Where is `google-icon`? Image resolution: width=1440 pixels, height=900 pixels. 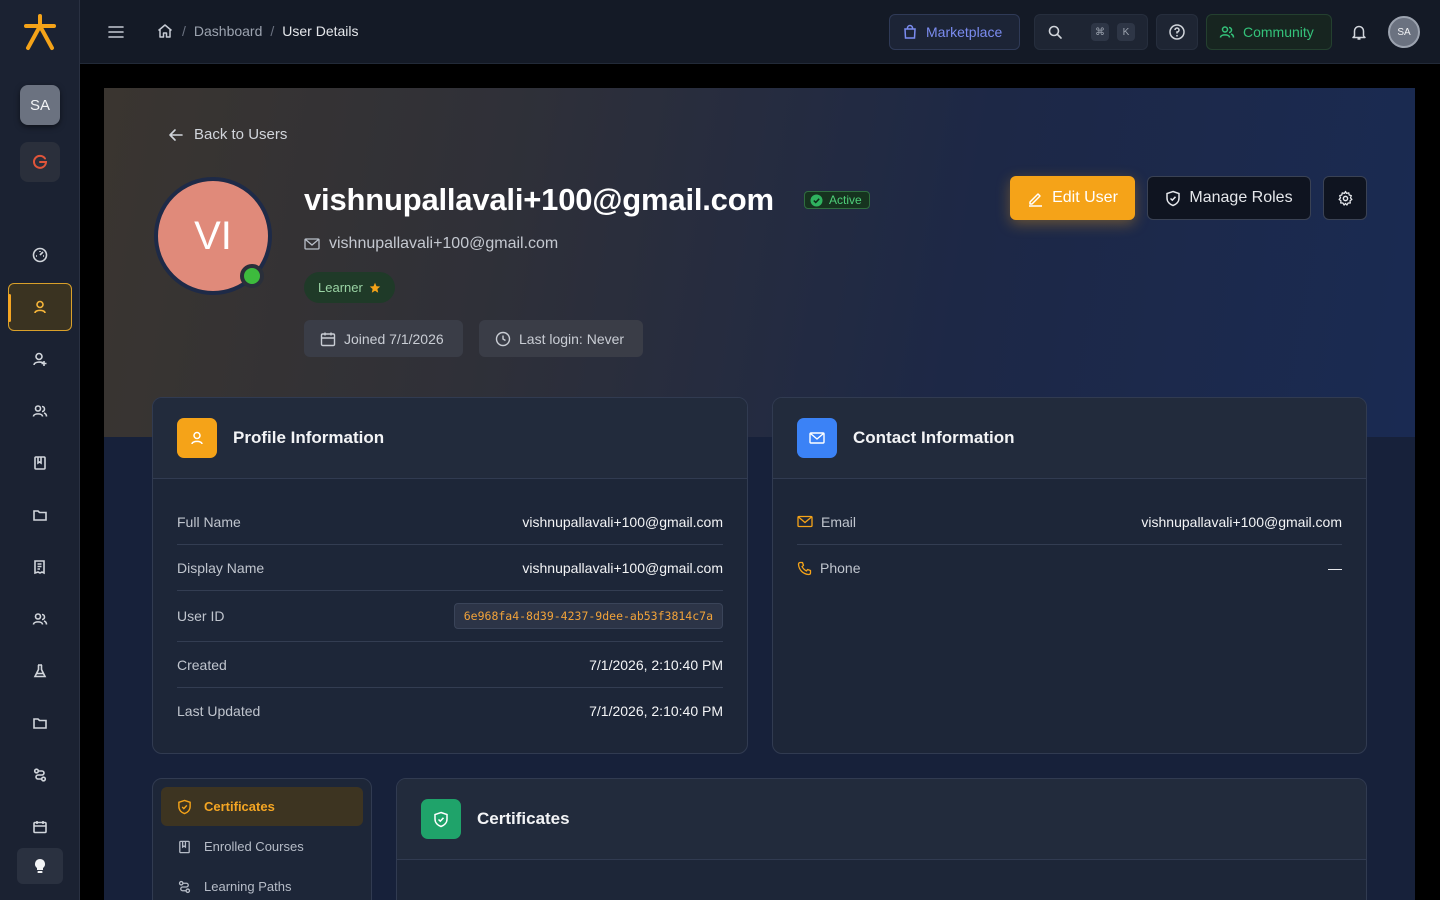
google-icon is located at coordinates (40, 162).